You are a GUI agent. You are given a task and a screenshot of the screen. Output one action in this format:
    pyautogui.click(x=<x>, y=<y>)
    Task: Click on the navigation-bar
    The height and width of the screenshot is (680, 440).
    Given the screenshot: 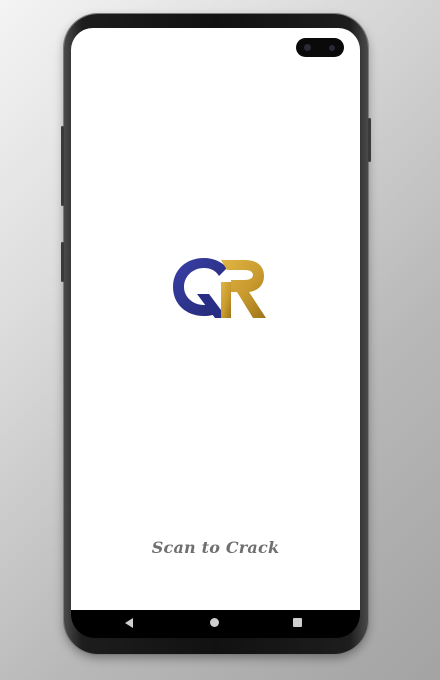 What is the action you would take?
    pyautogui.click(x=215, y=624)
    